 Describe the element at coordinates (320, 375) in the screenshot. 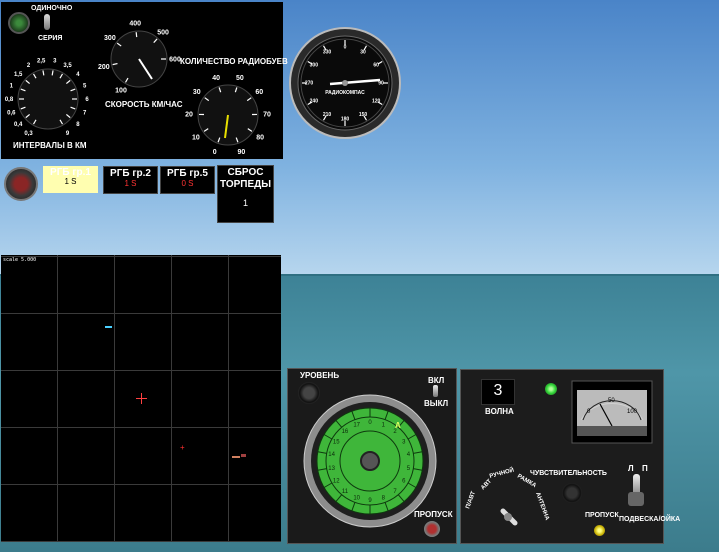

I see `sonar-level-label: УРОВЕНЬ` at that location.